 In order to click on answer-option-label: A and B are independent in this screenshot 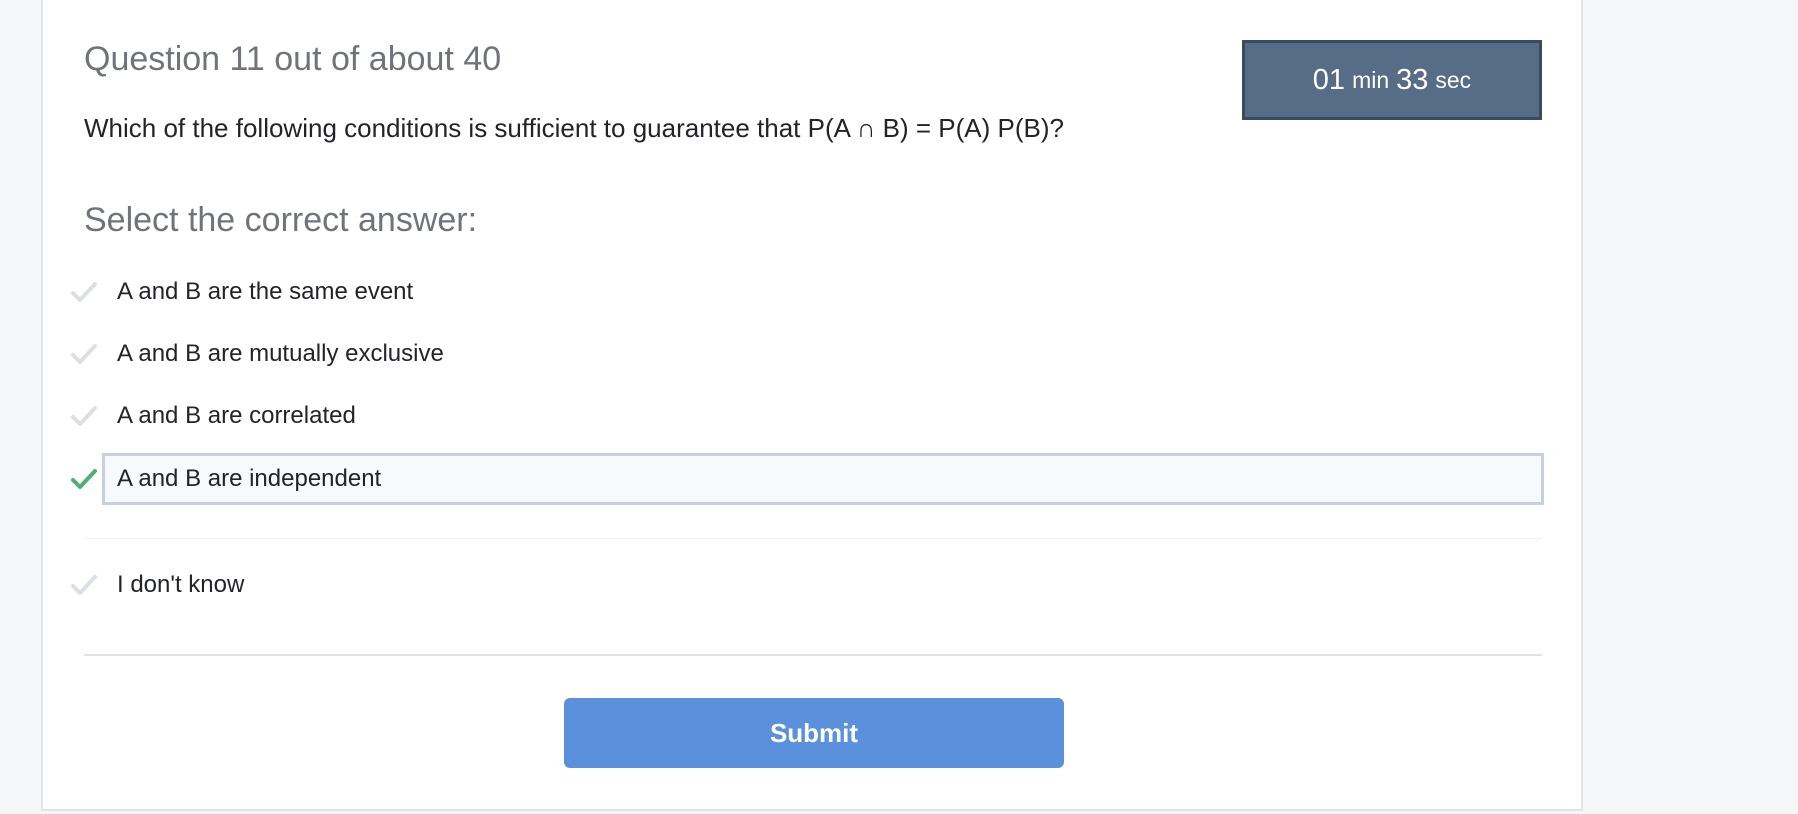, I will do `click(249, 478)`.